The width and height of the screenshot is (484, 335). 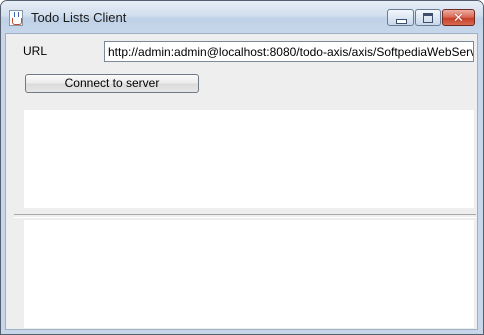 I want to click on close-button: ✕, so click(x=458, y=17).